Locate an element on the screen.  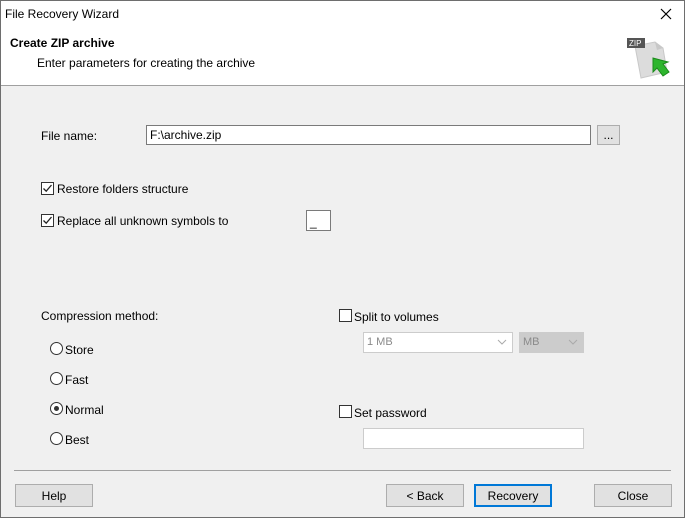
split-volumes-label: Split to volumes is located at coordinates (396, 317).